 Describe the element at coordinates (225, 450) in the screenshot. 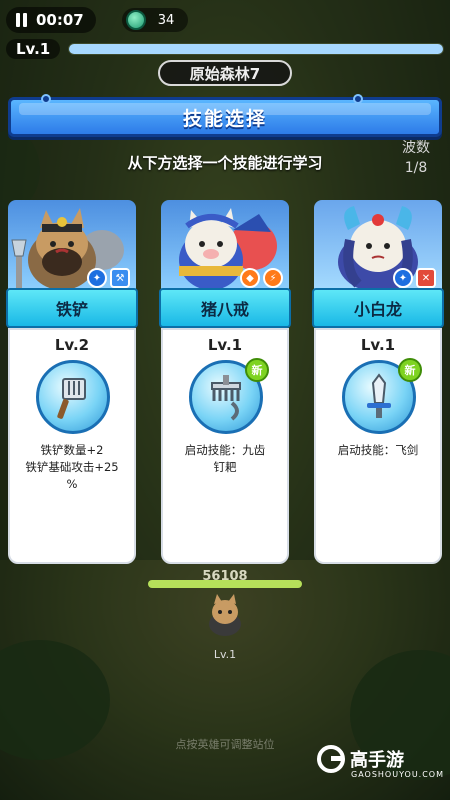

I see `description-line: 启动技能：九齿` at that location.